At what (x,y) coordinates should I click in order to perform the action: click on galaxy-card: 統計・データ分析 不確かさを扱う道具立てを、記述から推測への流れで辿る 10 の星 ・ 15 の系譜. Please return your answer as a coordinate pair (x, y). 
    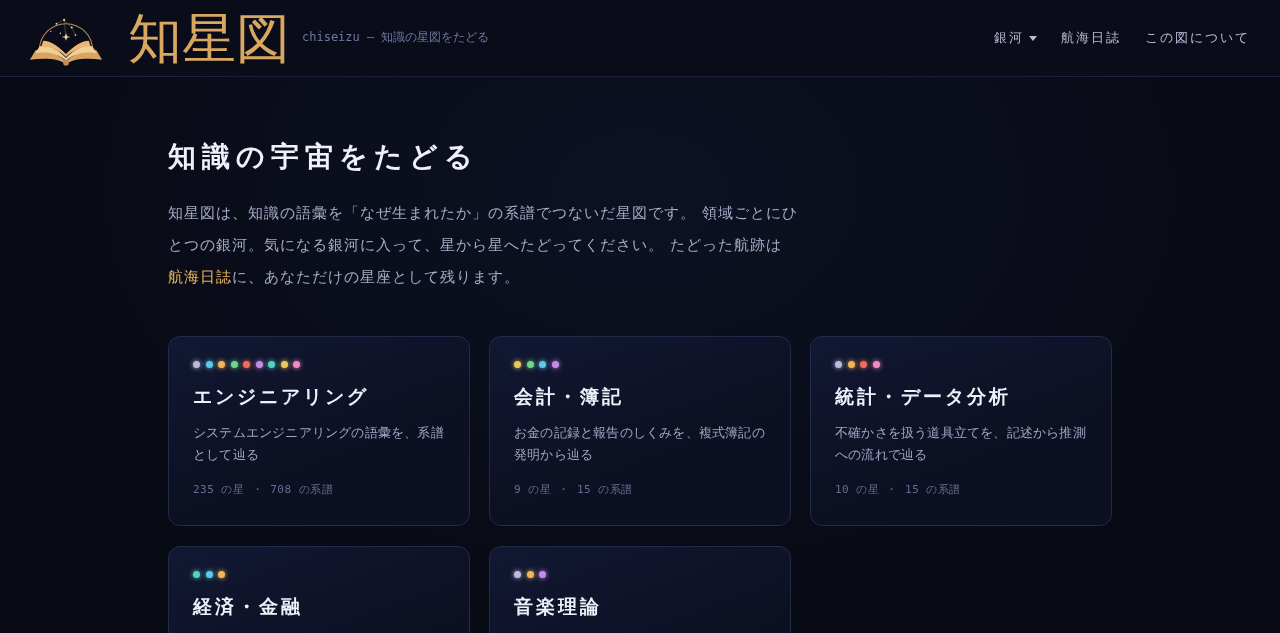
    Looking at the image, I should click on (961, 431).